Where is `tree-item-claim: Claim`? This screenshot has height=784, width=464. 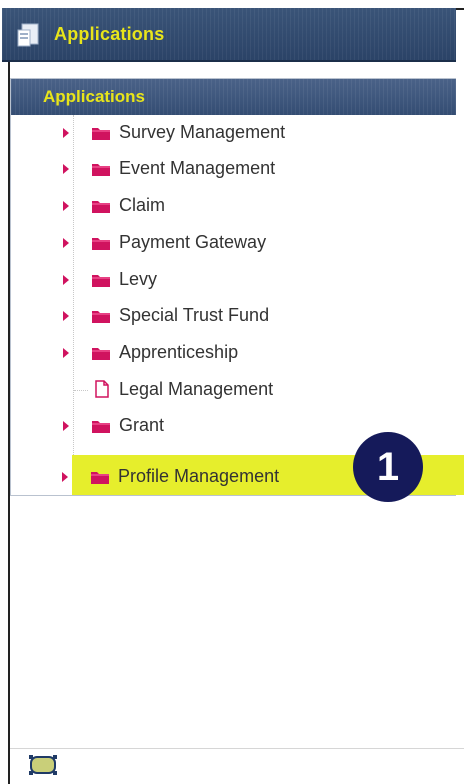 tree-item-claim: Claim is located at coordinates (233, 206).